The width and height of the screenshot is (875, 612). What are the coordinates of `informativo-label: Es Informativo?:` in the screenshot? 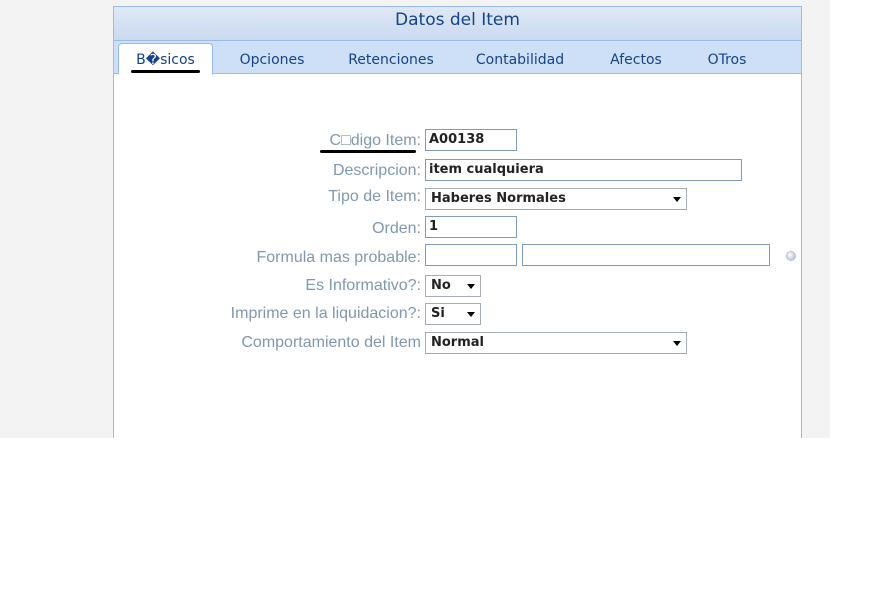 It's located at (363, 285).